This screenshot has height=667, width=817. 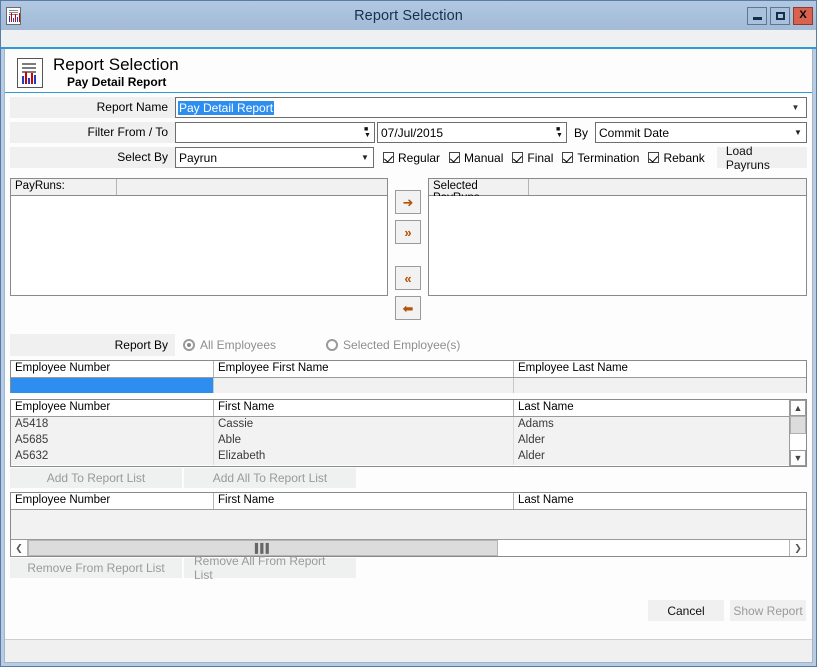 I want to click on employee-filter-row, so click(x=408, y=385).